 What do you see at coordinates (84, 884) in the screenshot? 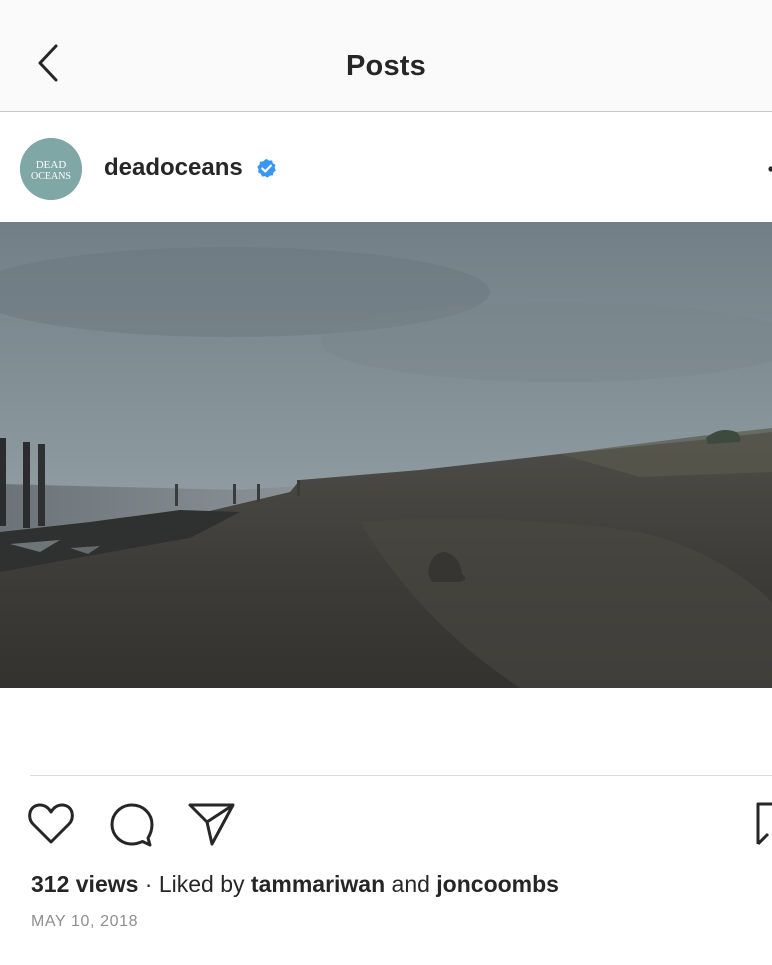
I see `views-count: 312 views` at bounding box center [84, 884].